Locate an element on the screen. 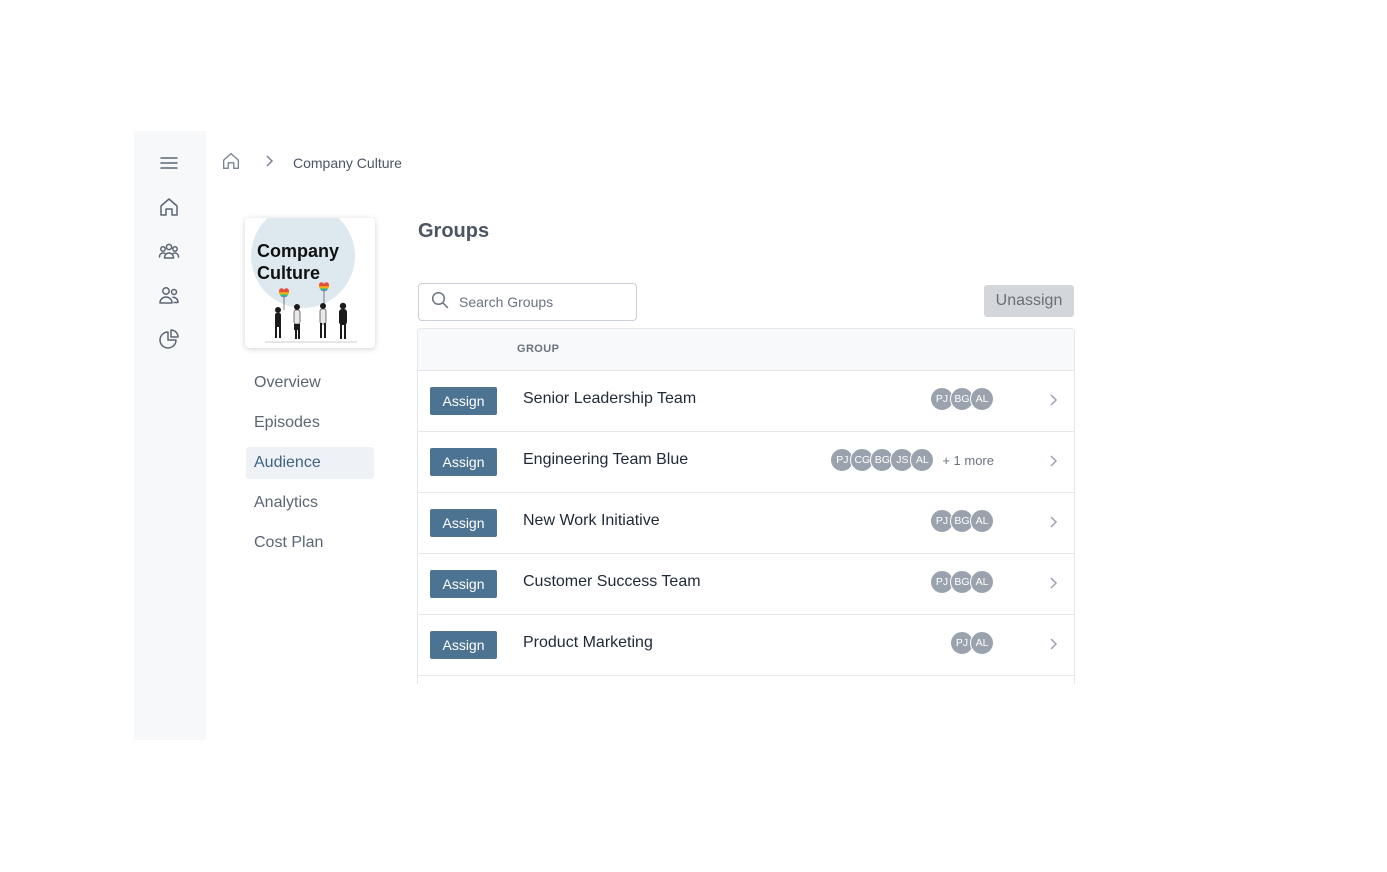  member-avatars: PJ AL is located at coordinates (972, 643).